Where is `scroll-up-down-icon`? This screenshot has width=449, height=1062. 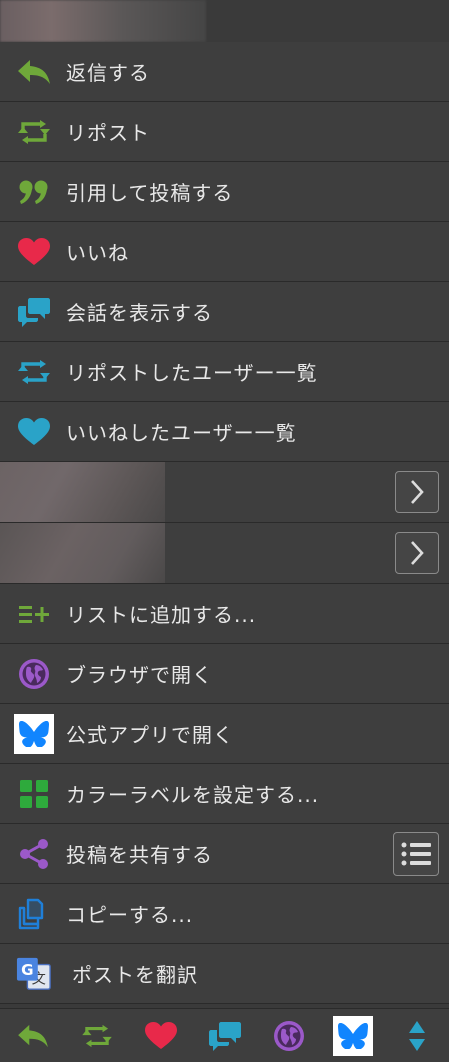
scroll-up-down-icon is located at coordinates (417, 1036).